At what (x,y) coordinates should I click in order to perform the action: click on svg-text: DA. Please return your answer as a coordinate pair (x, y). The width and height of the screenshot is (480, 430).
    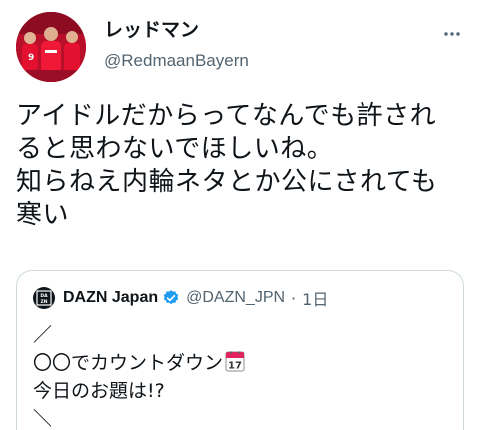
    Looking at the image, I should click on (44, 296).